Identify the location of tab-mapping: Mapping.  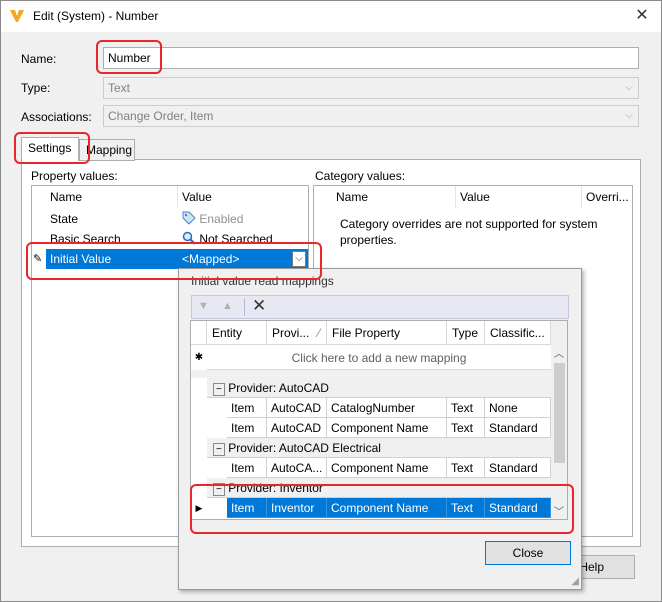
(107, 150).